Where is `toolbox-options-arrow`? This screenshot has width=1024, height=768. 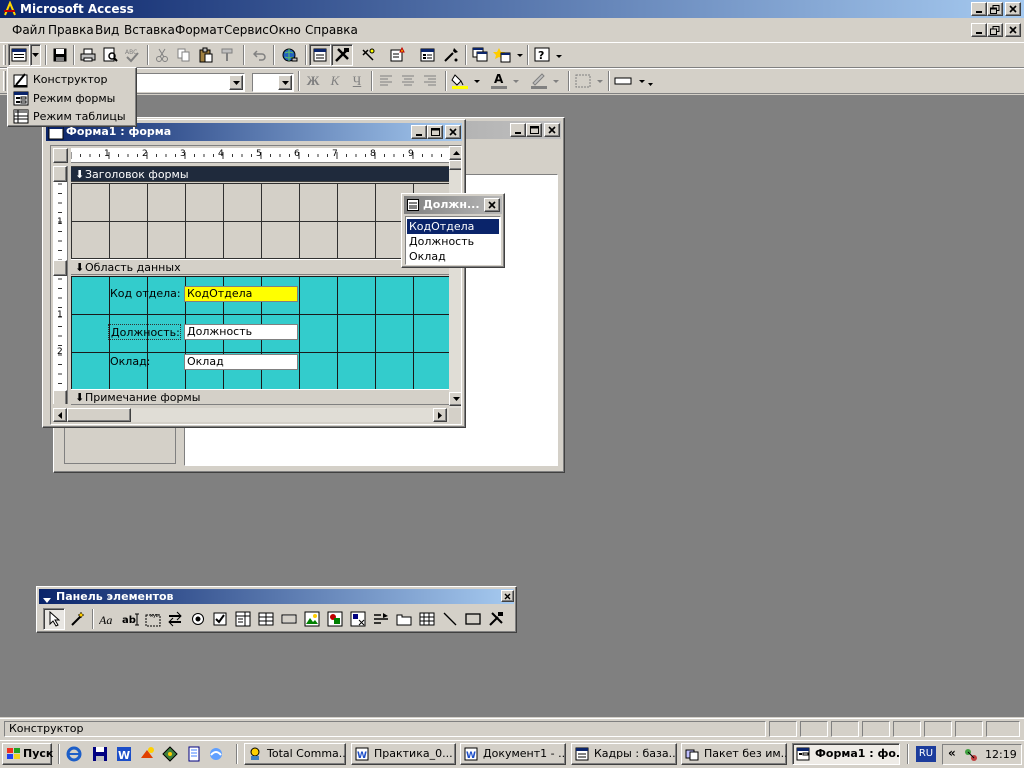 toolbox-options-arrow is located at coordinates (47, 599).